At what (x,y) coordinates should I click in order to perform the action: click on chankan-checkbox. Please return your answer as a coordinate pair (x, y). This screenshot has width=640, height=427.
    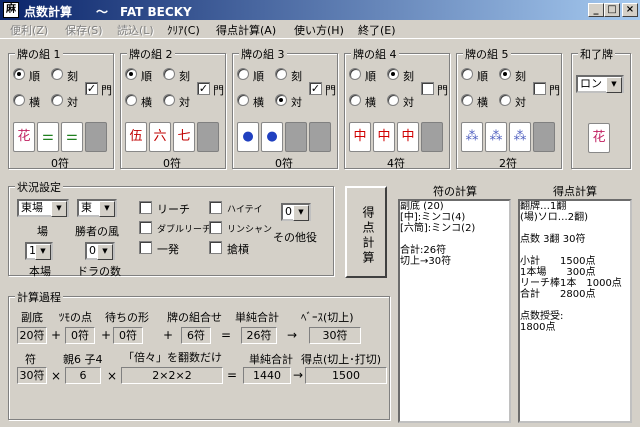
    Looking at the image, I should click on (215, 247).